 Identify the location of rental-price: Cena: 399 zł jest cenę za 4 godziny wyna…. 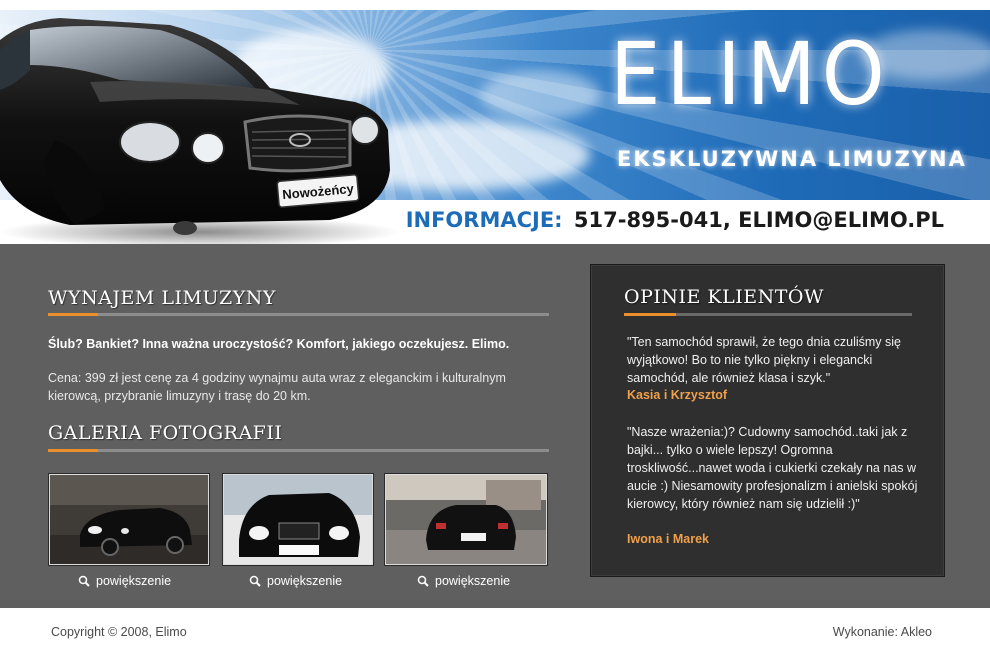
(277, 387).